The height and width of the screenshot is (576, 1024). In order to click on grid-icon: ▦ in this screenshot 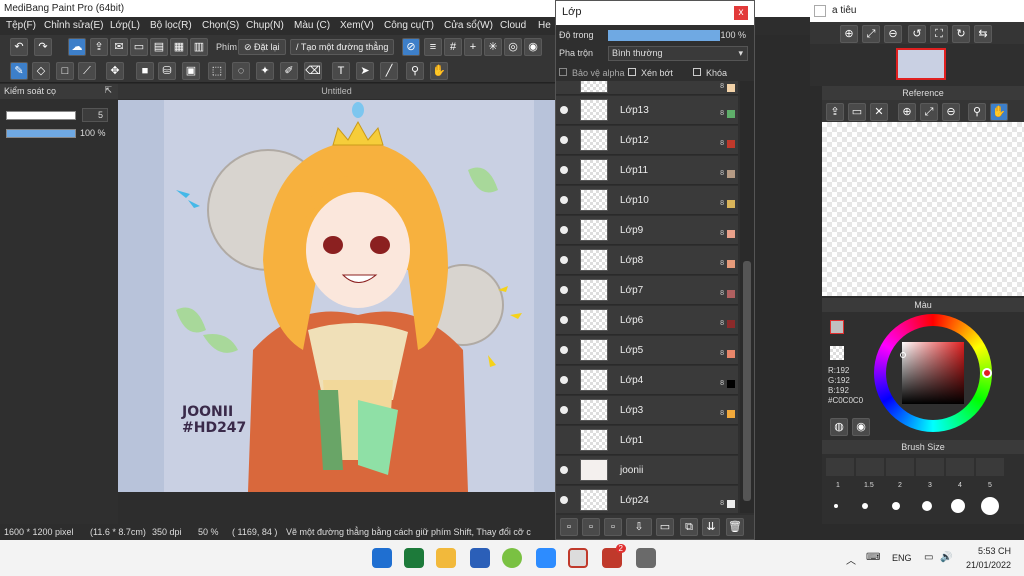, I will do `click(179, 47)`.